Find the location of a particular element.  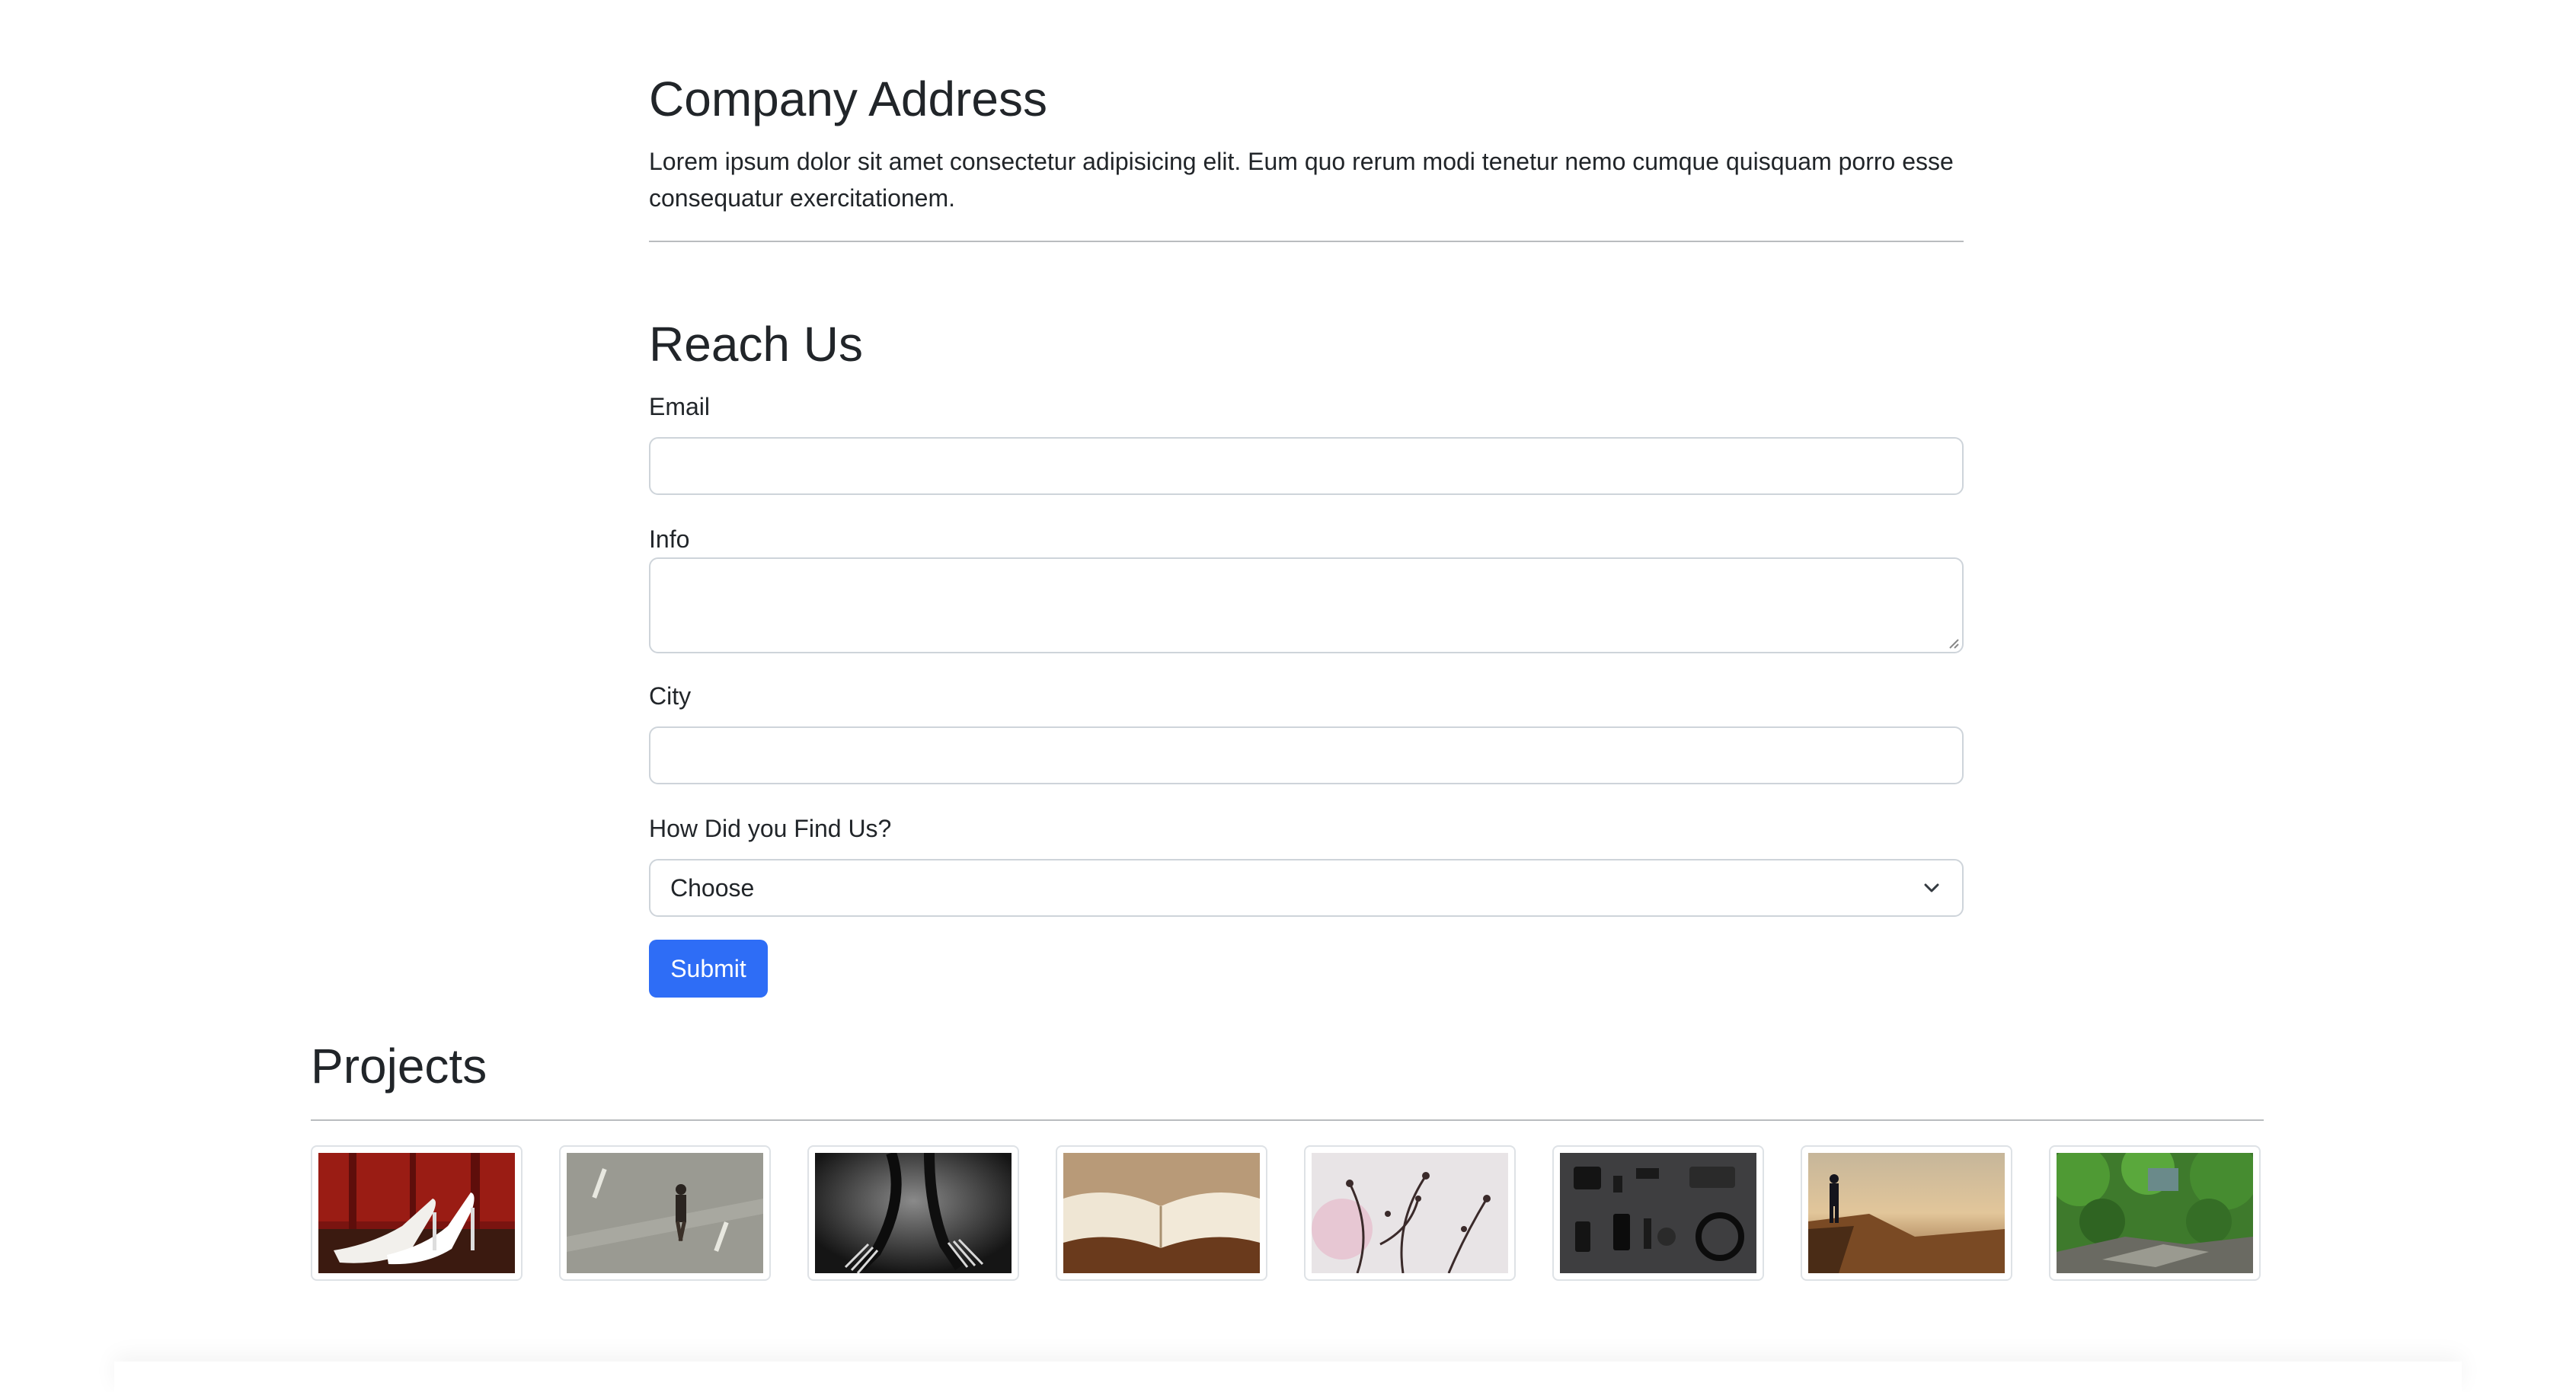

find-us-selected: Choose is located at coordinates (713, 888).